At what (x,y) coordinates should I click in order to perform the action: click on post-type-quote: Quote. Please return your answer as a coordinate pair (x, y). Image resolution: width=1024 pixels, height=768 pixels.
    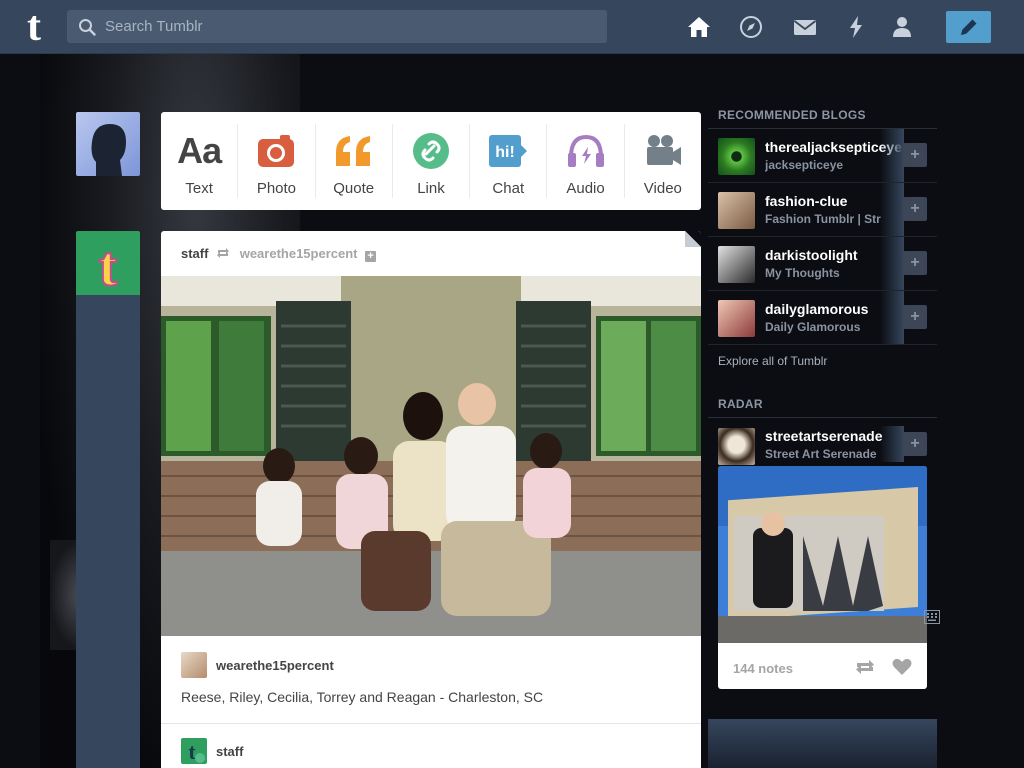
    Looking at the image, I should click on (354, 161).